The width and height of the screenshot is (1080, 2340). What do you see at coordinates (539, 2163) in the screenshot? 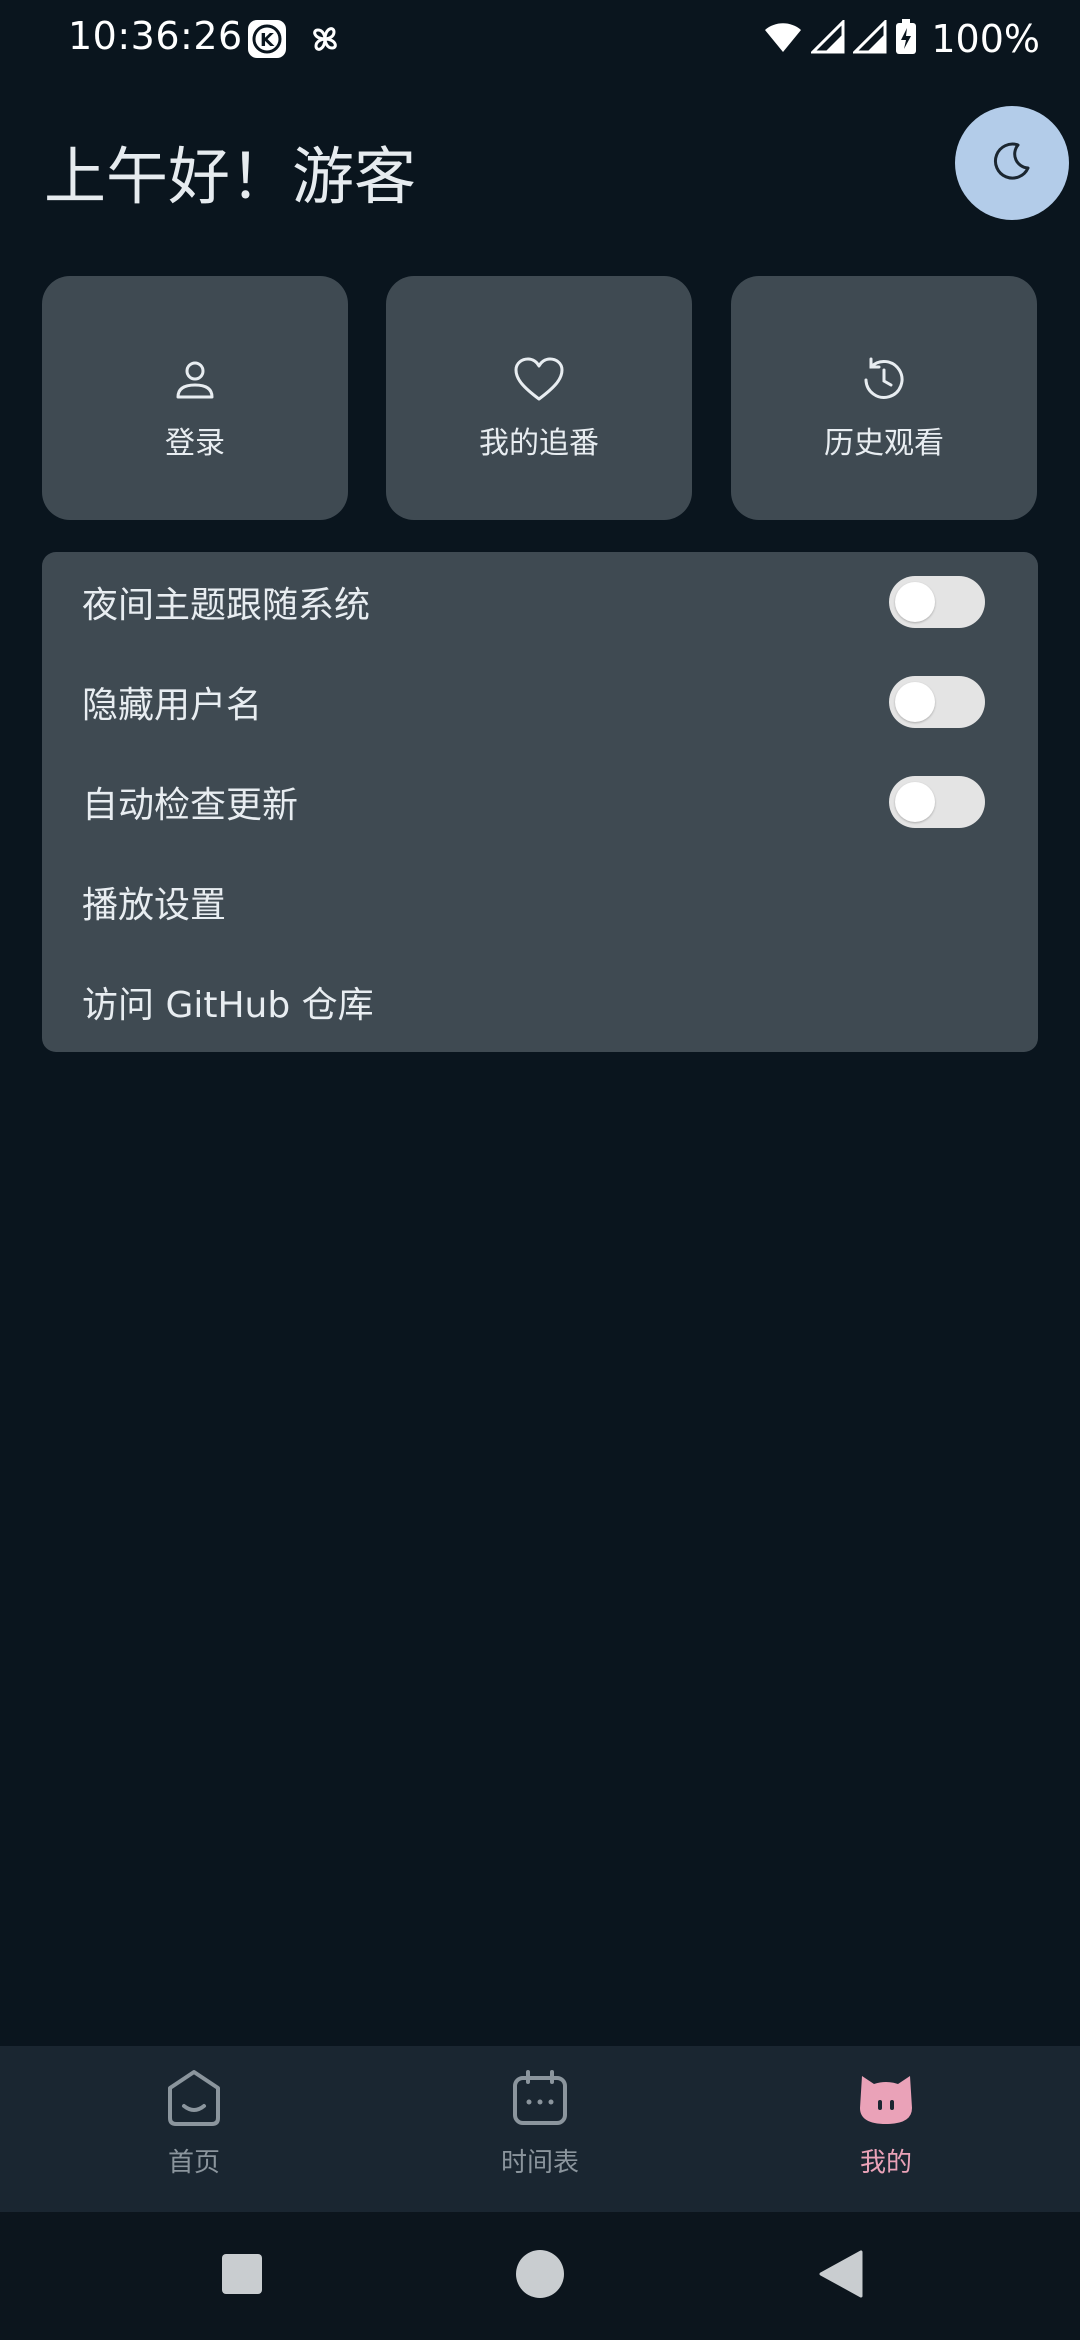
I see `nav-schedule-label: 时间表` at bounding box center [539, 2163].